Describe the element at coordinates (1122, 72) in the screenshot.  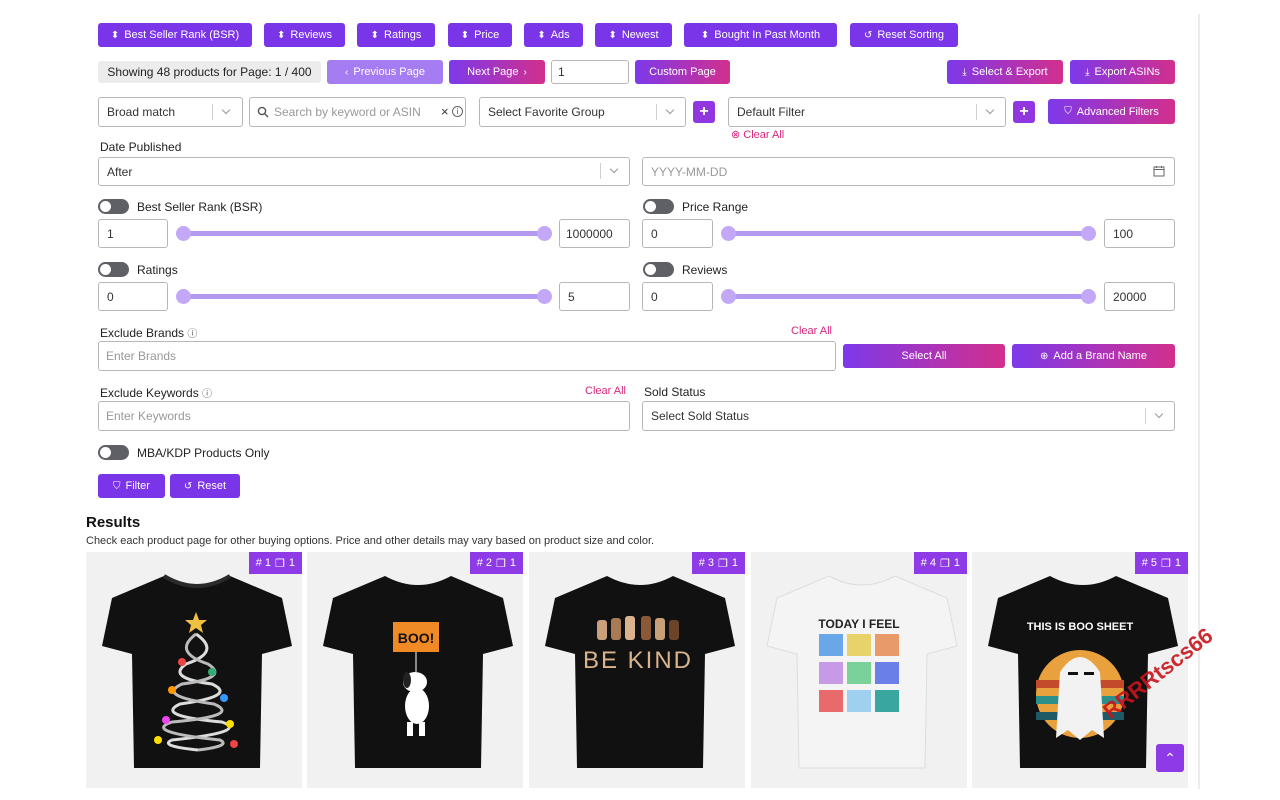
I see `export-asins-button: ⤓ Export ASINs` at that location.